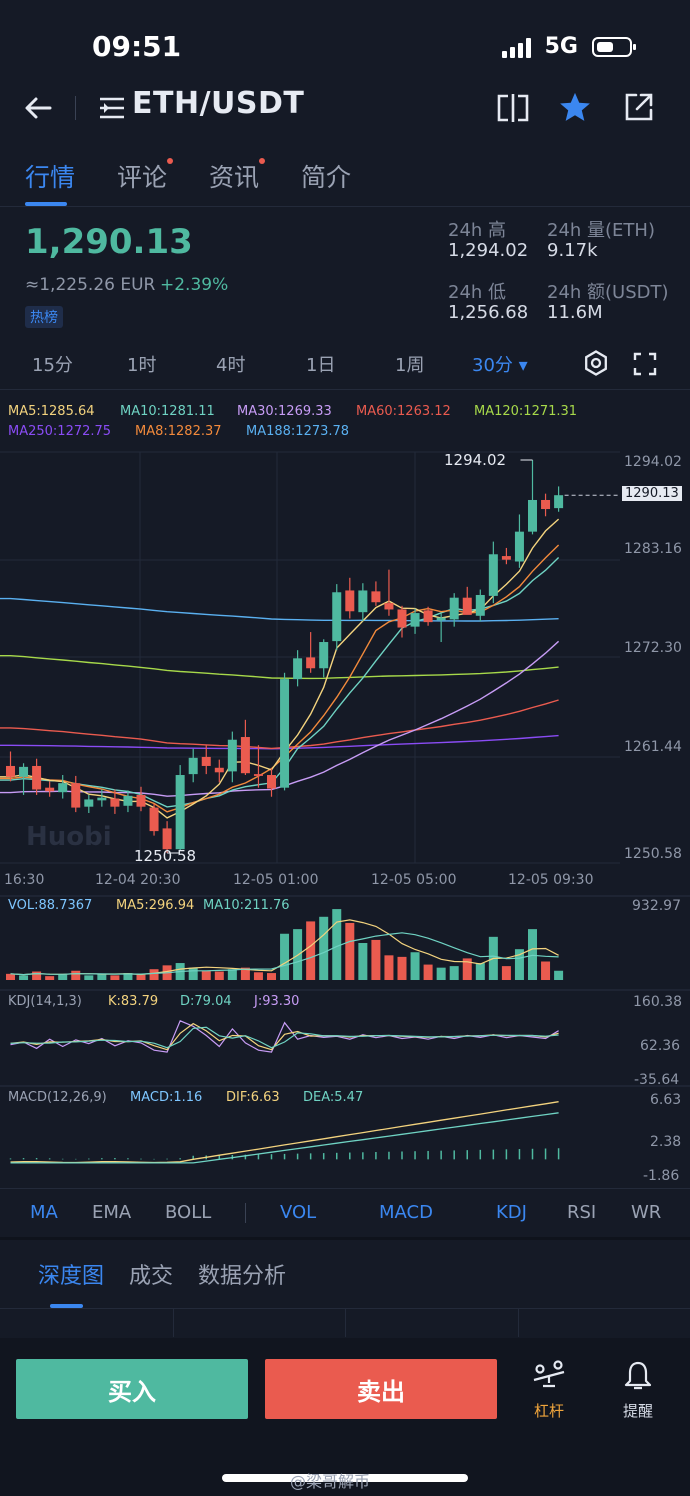  I want to click on indicator-vol: VOL, so click(298, 1212).